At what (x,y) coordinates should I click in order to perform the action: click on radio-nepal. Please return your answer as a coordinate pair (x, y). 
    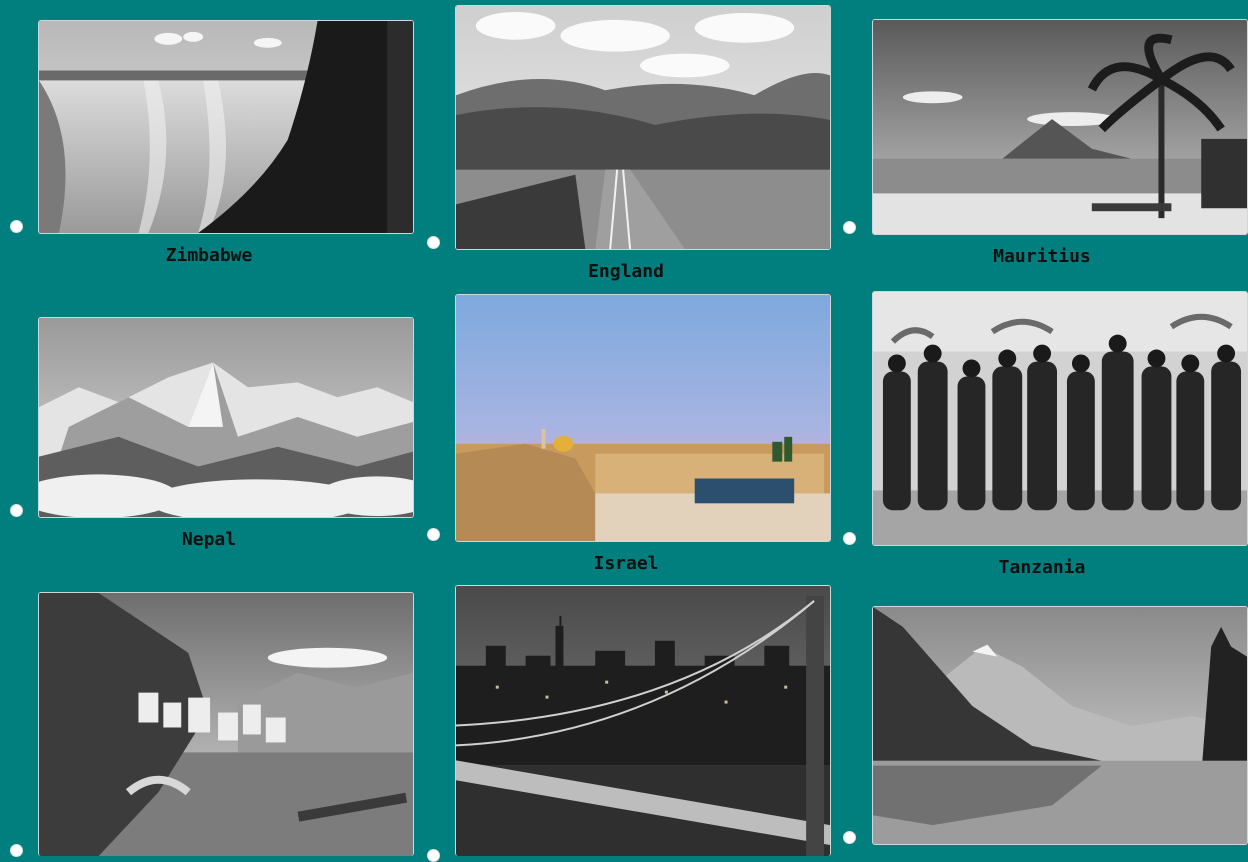
    Looking at the image, I should click on (16, 510).